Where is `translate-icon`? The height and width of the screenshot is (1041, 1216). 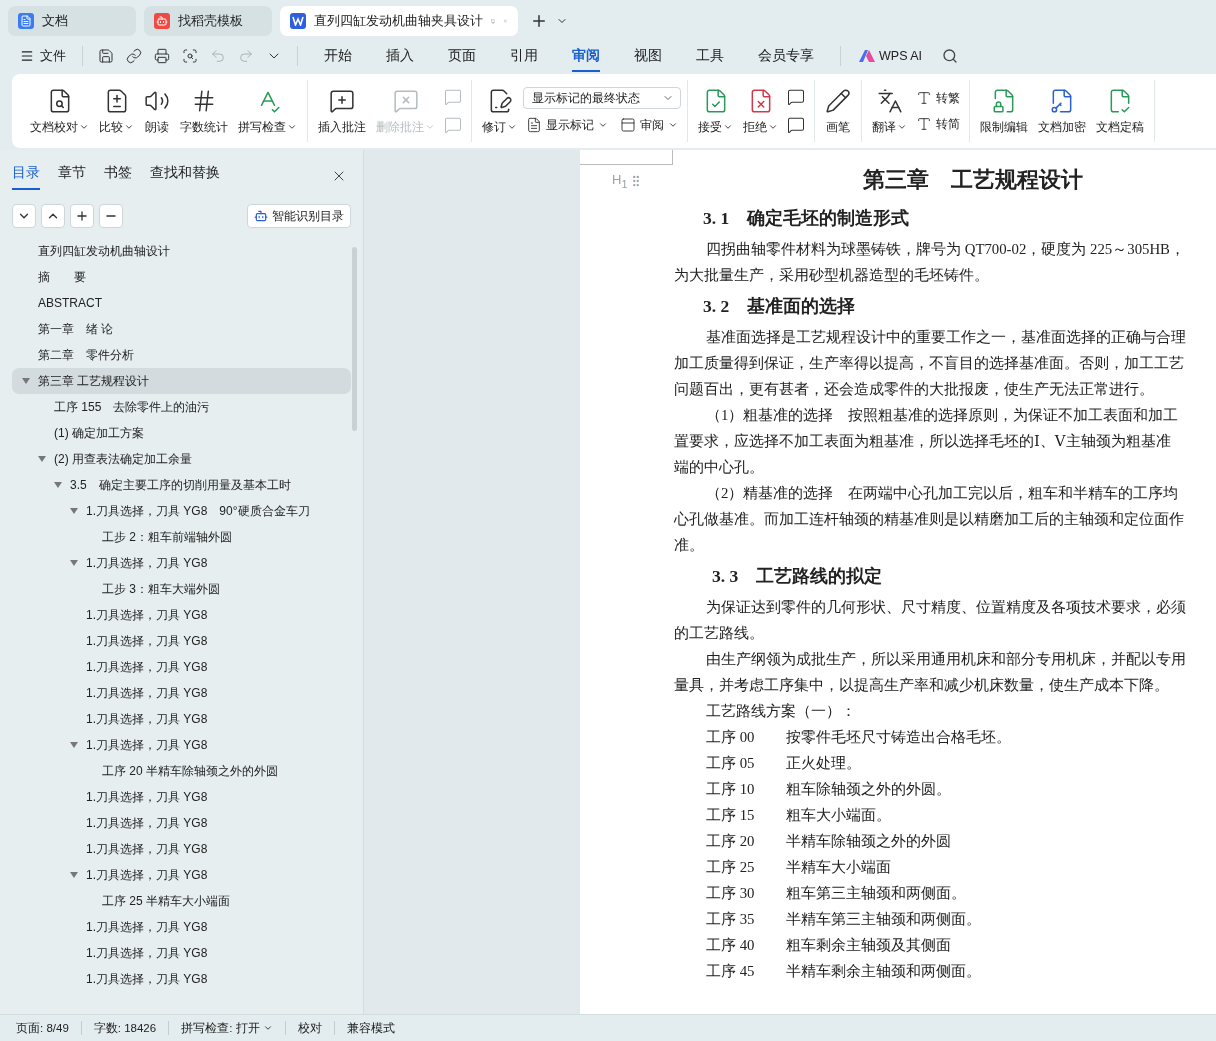 translate-icon is located at coordinates (889, 100).